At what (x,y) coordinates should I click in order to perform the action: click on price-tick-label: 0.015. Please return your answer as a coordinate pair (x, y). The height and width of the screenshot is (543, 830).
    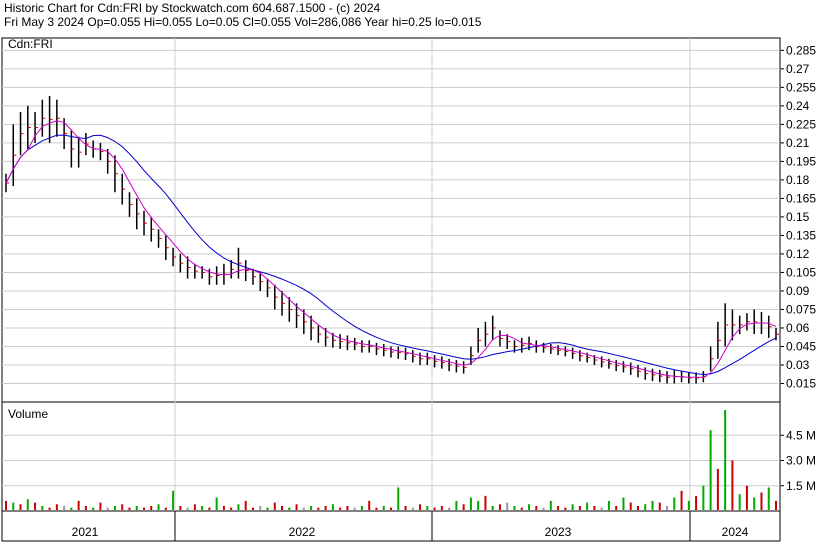
    Looking at the image, I should click on (801, 383).